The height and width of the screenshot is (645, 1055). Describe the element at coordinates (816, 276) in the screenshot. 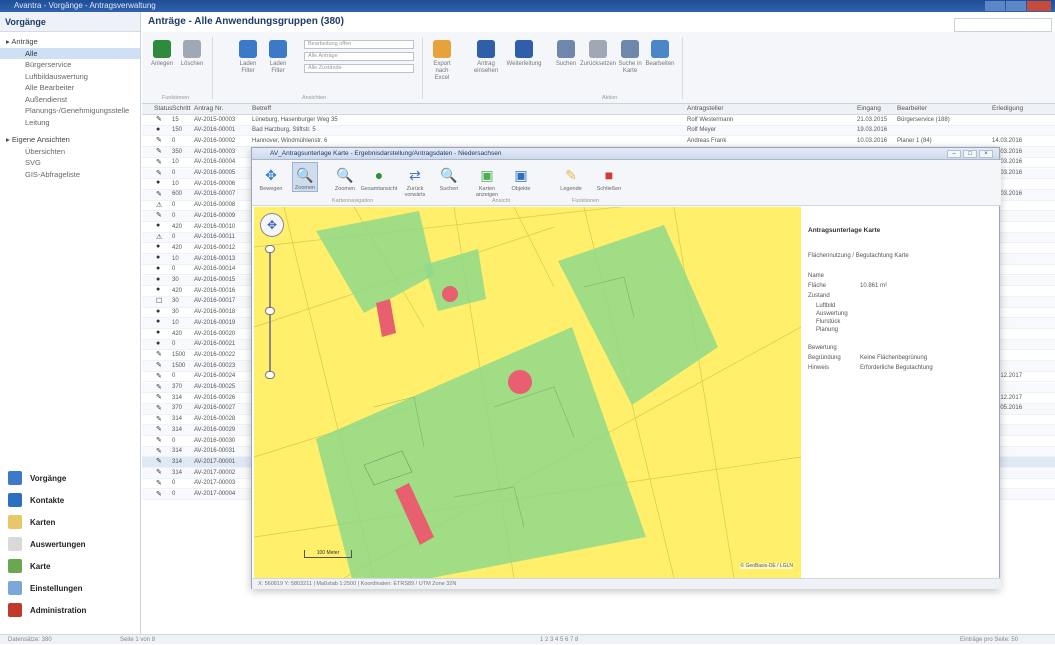

I see `panel-field-label: Name` at that location.